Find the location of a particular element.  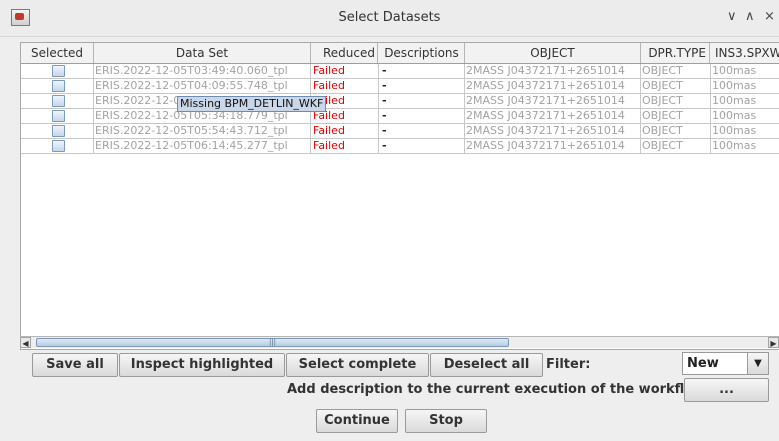

title-bar: Select Datasets ∨ ∧ × is located at coordinates (389, 18).